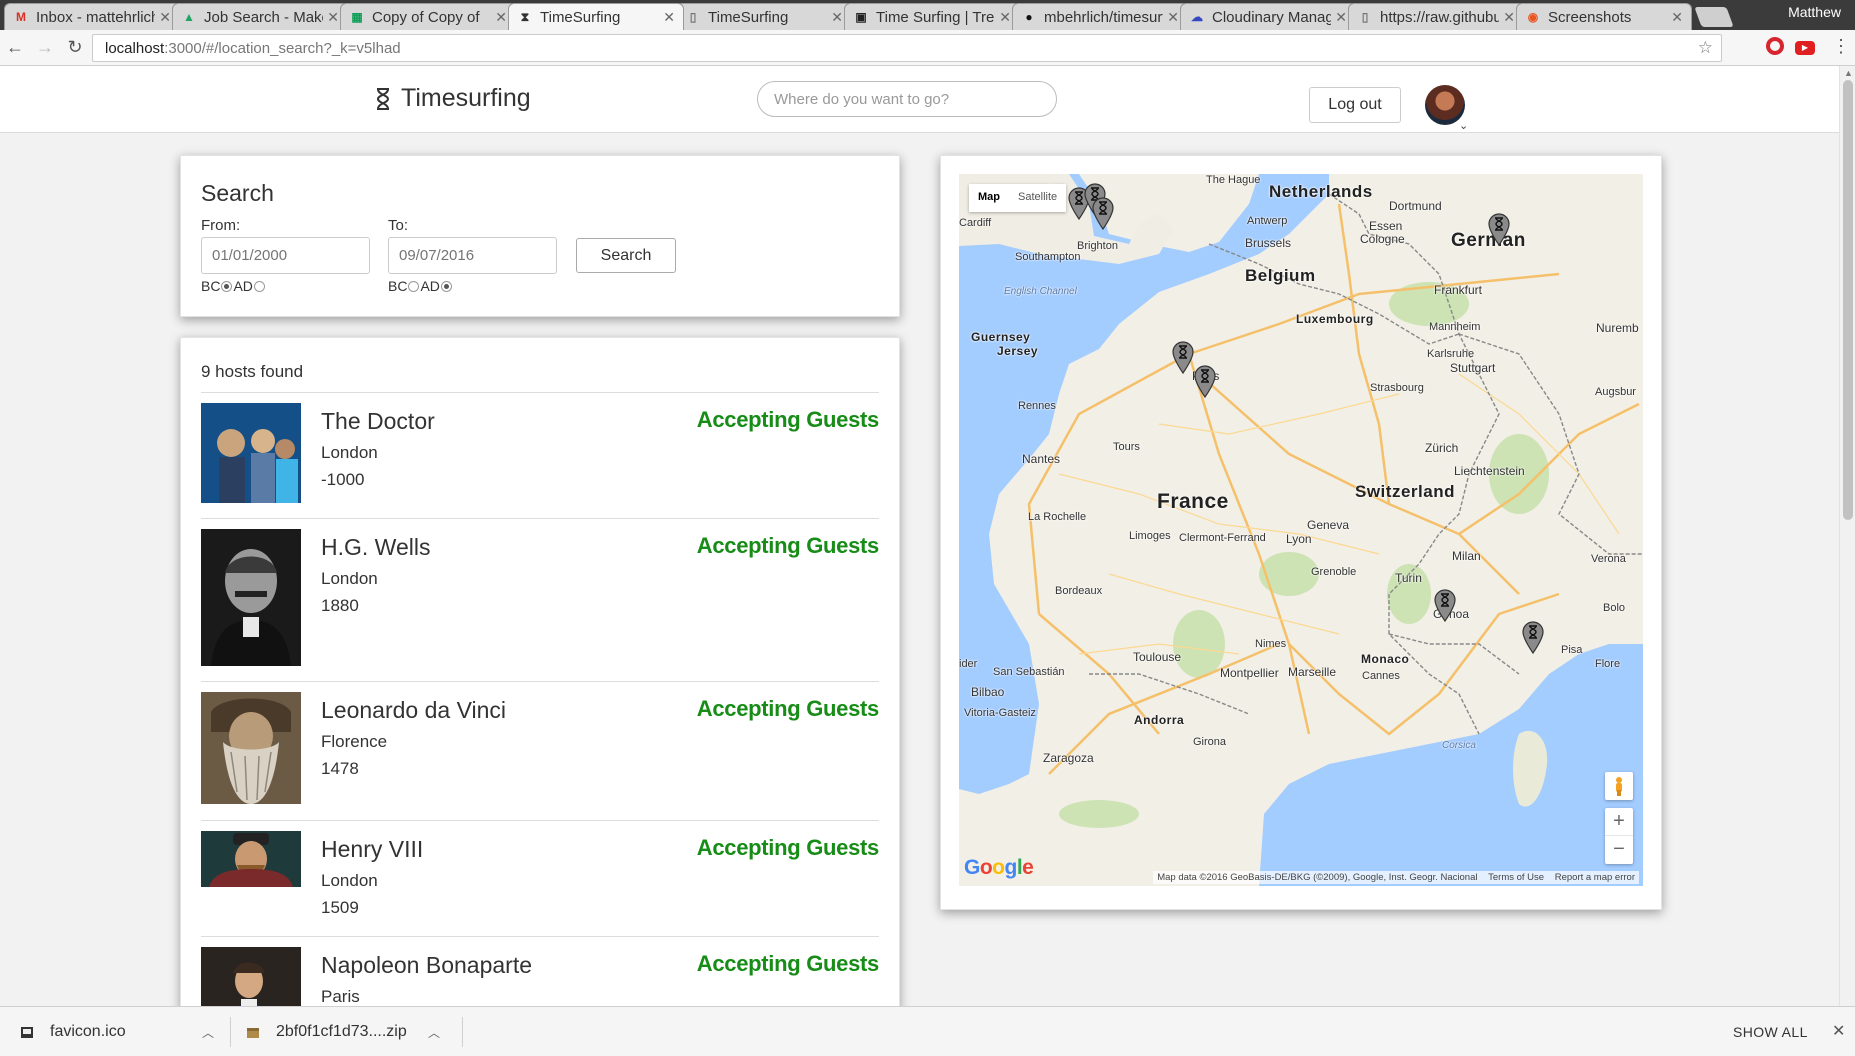 The height and width of the screenshot is (1056, 1855). What do you see at coordinates (92, 16) in the screenshot?
I see `browser-tab: M Inbox - mattehrlich ✕` at bounding box center [92, 16].